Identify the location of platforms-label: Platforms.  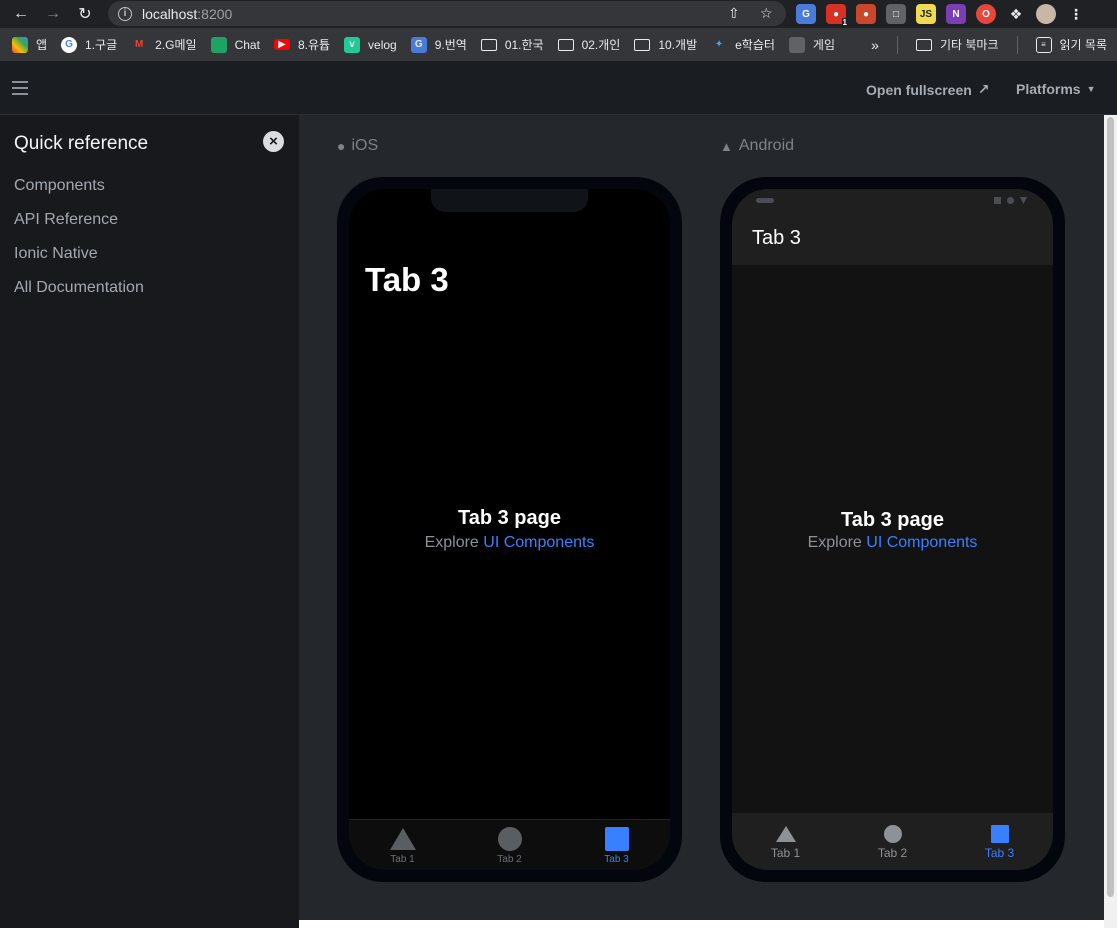
(1048, 89).